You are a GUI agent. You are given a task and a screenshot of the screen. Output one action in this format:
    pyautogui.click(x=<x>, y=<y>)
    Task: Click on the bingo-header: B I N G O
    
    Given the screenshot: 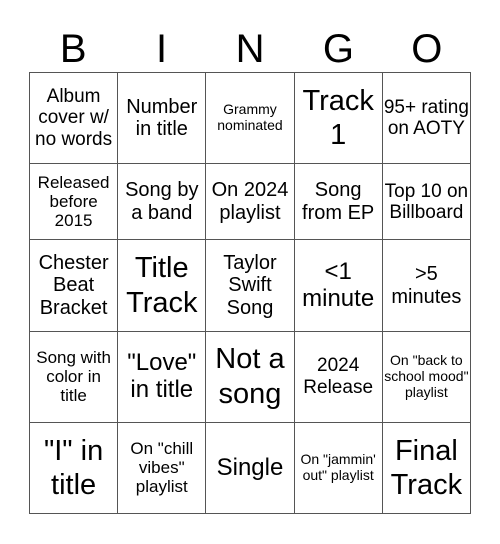 What is the action you would take?
    pyautogui.click(x=250, y=49)
    